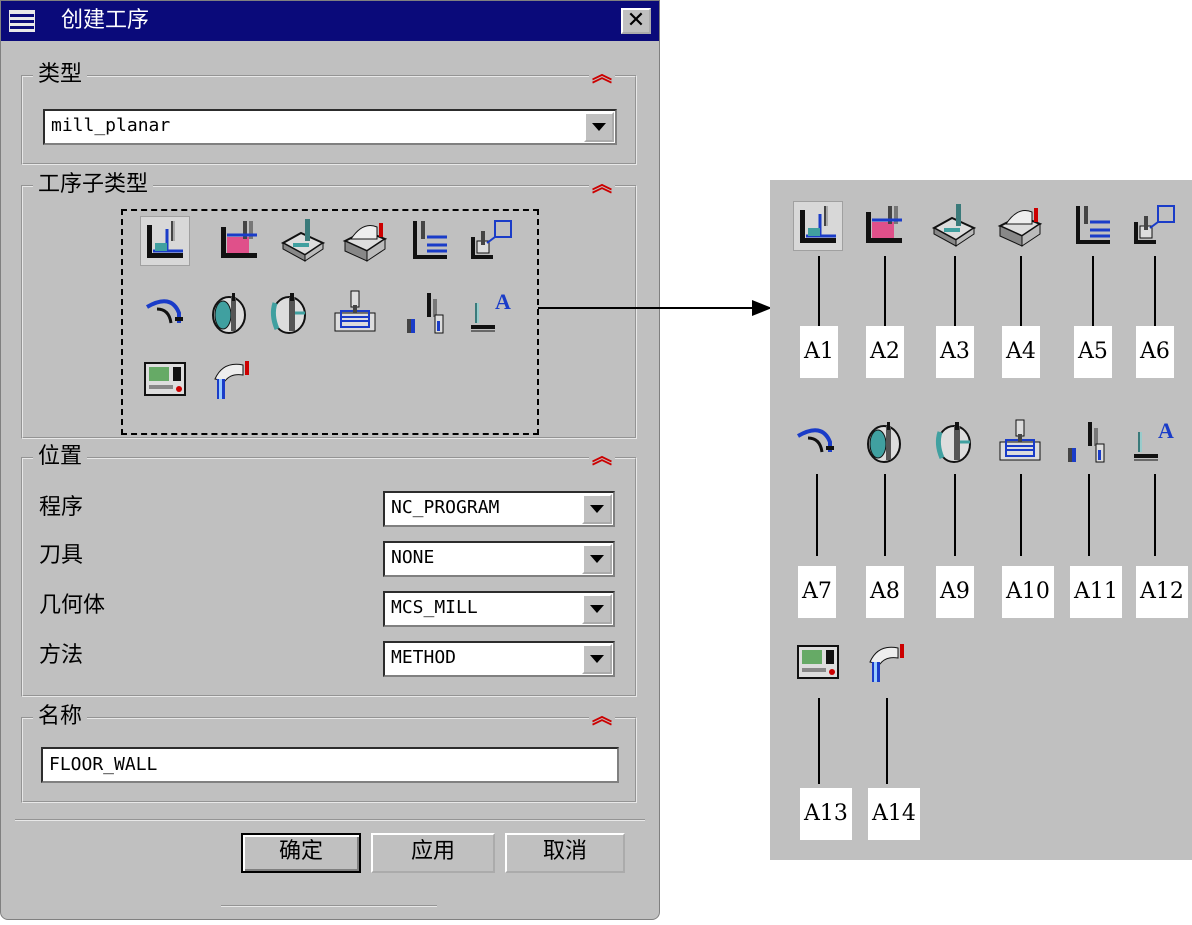  I want to click on operation-subtype-a14-icon, so click(231, 379).